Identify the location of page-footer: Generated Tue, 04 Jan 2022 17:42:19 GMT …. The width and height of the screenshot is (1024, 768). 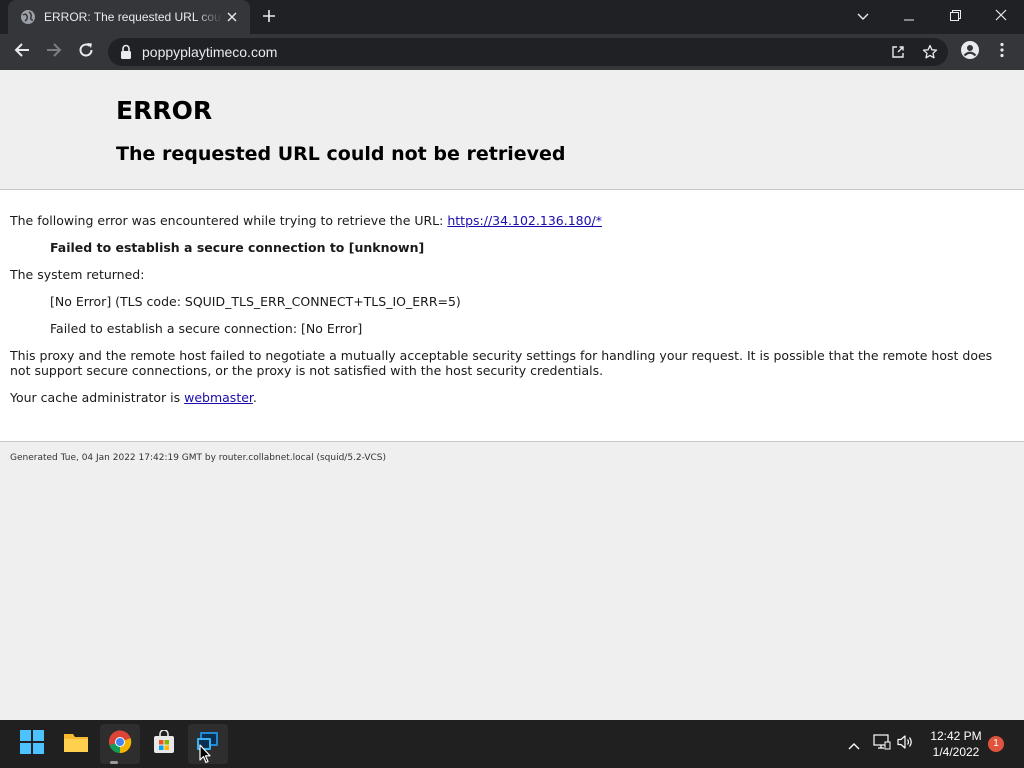
(198, 458).